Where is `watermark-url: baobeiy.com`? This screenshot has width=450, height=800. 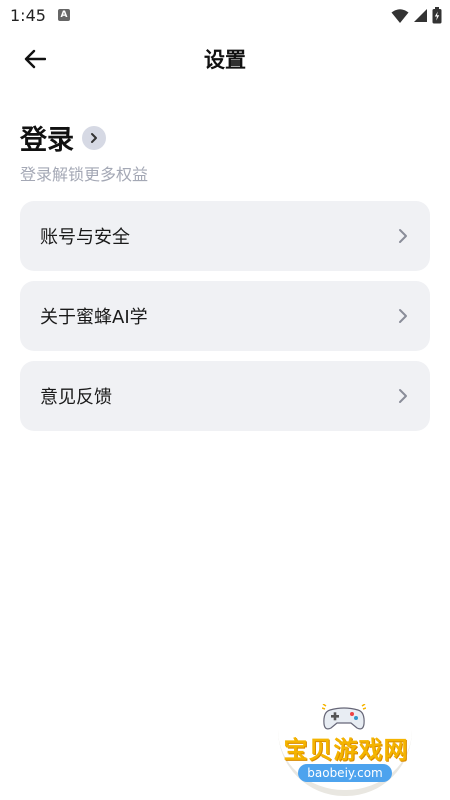
watermark-url: baobeiy.com is located at coordinates (345, 773).